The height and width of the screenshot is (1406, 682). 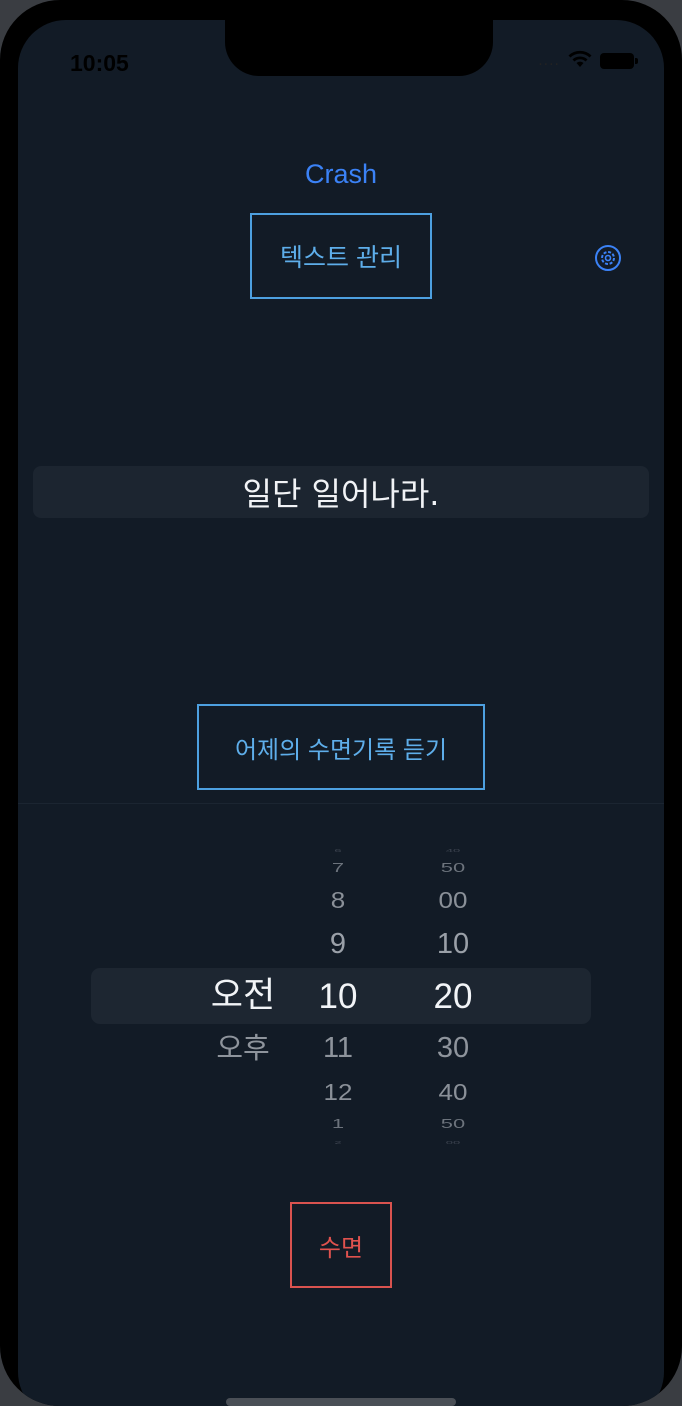 I want to click on picker-item: 11, so click(x=338, y=1048).